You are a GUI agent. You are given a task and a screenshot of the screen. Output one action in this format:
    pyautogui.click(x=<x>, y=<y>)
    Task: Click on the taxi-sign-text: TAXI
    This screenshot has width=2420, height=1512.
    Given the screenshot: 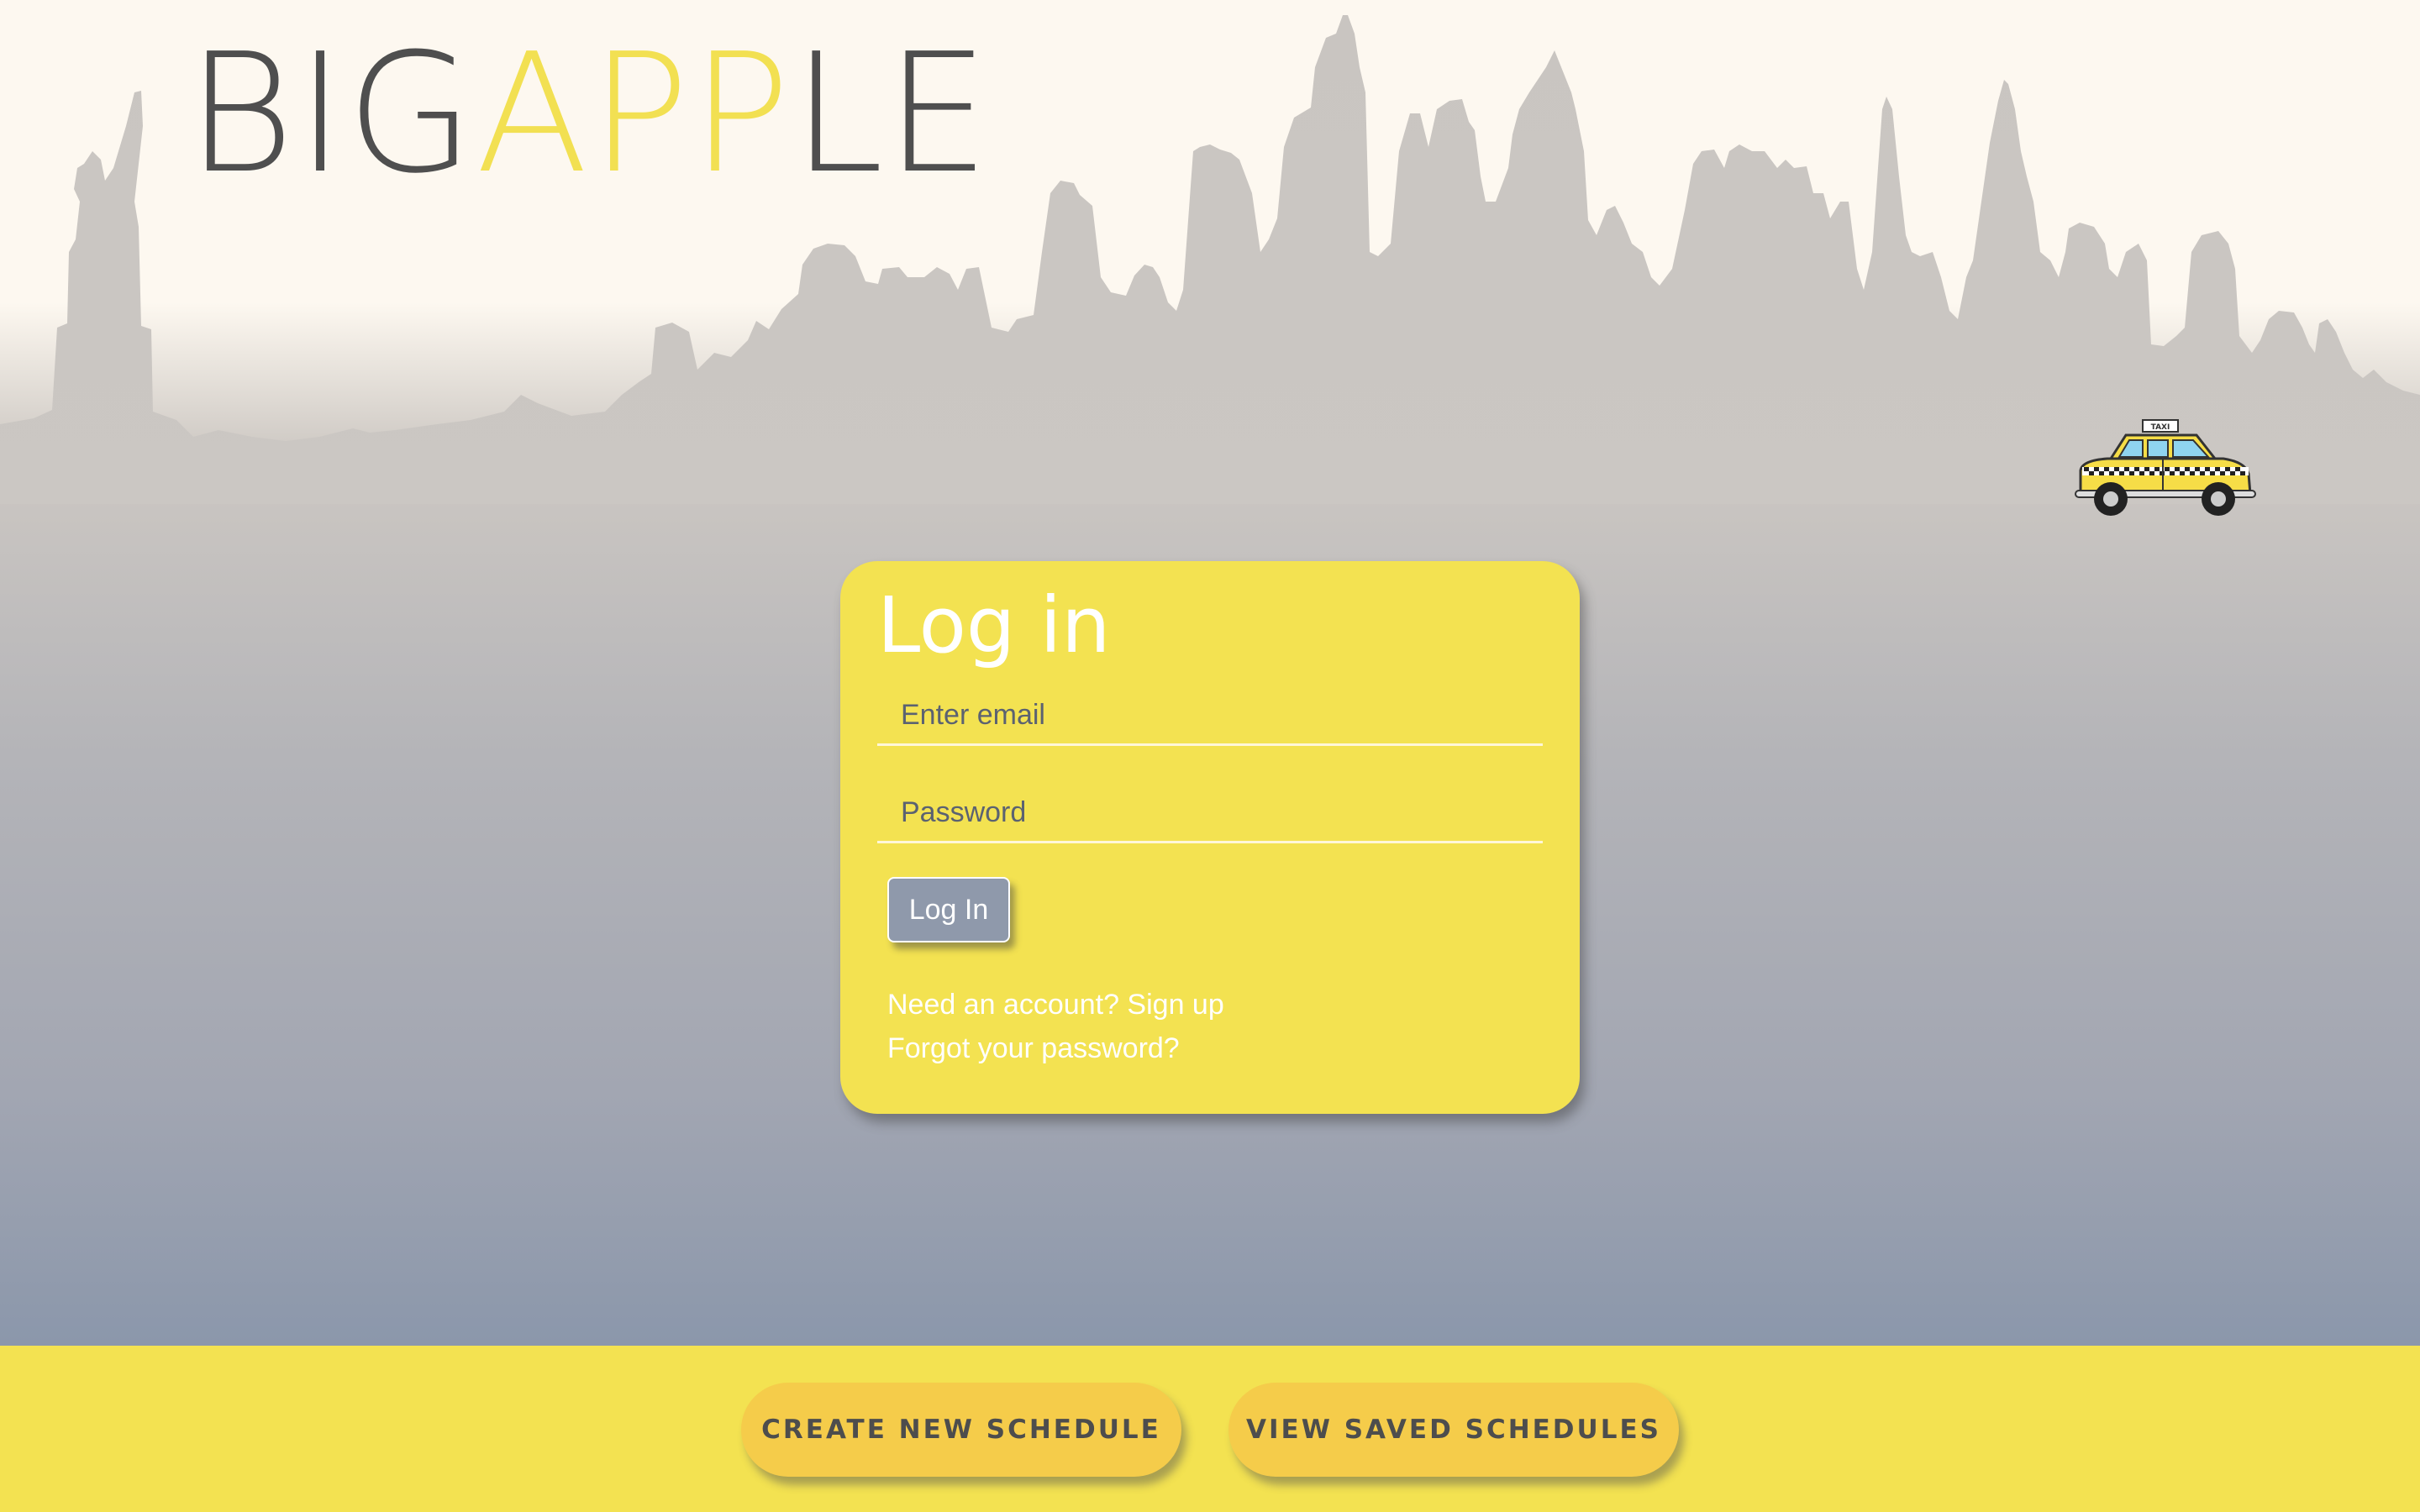 What is the action you would take?
    pyautogui.click(x=2160, y=427)
    